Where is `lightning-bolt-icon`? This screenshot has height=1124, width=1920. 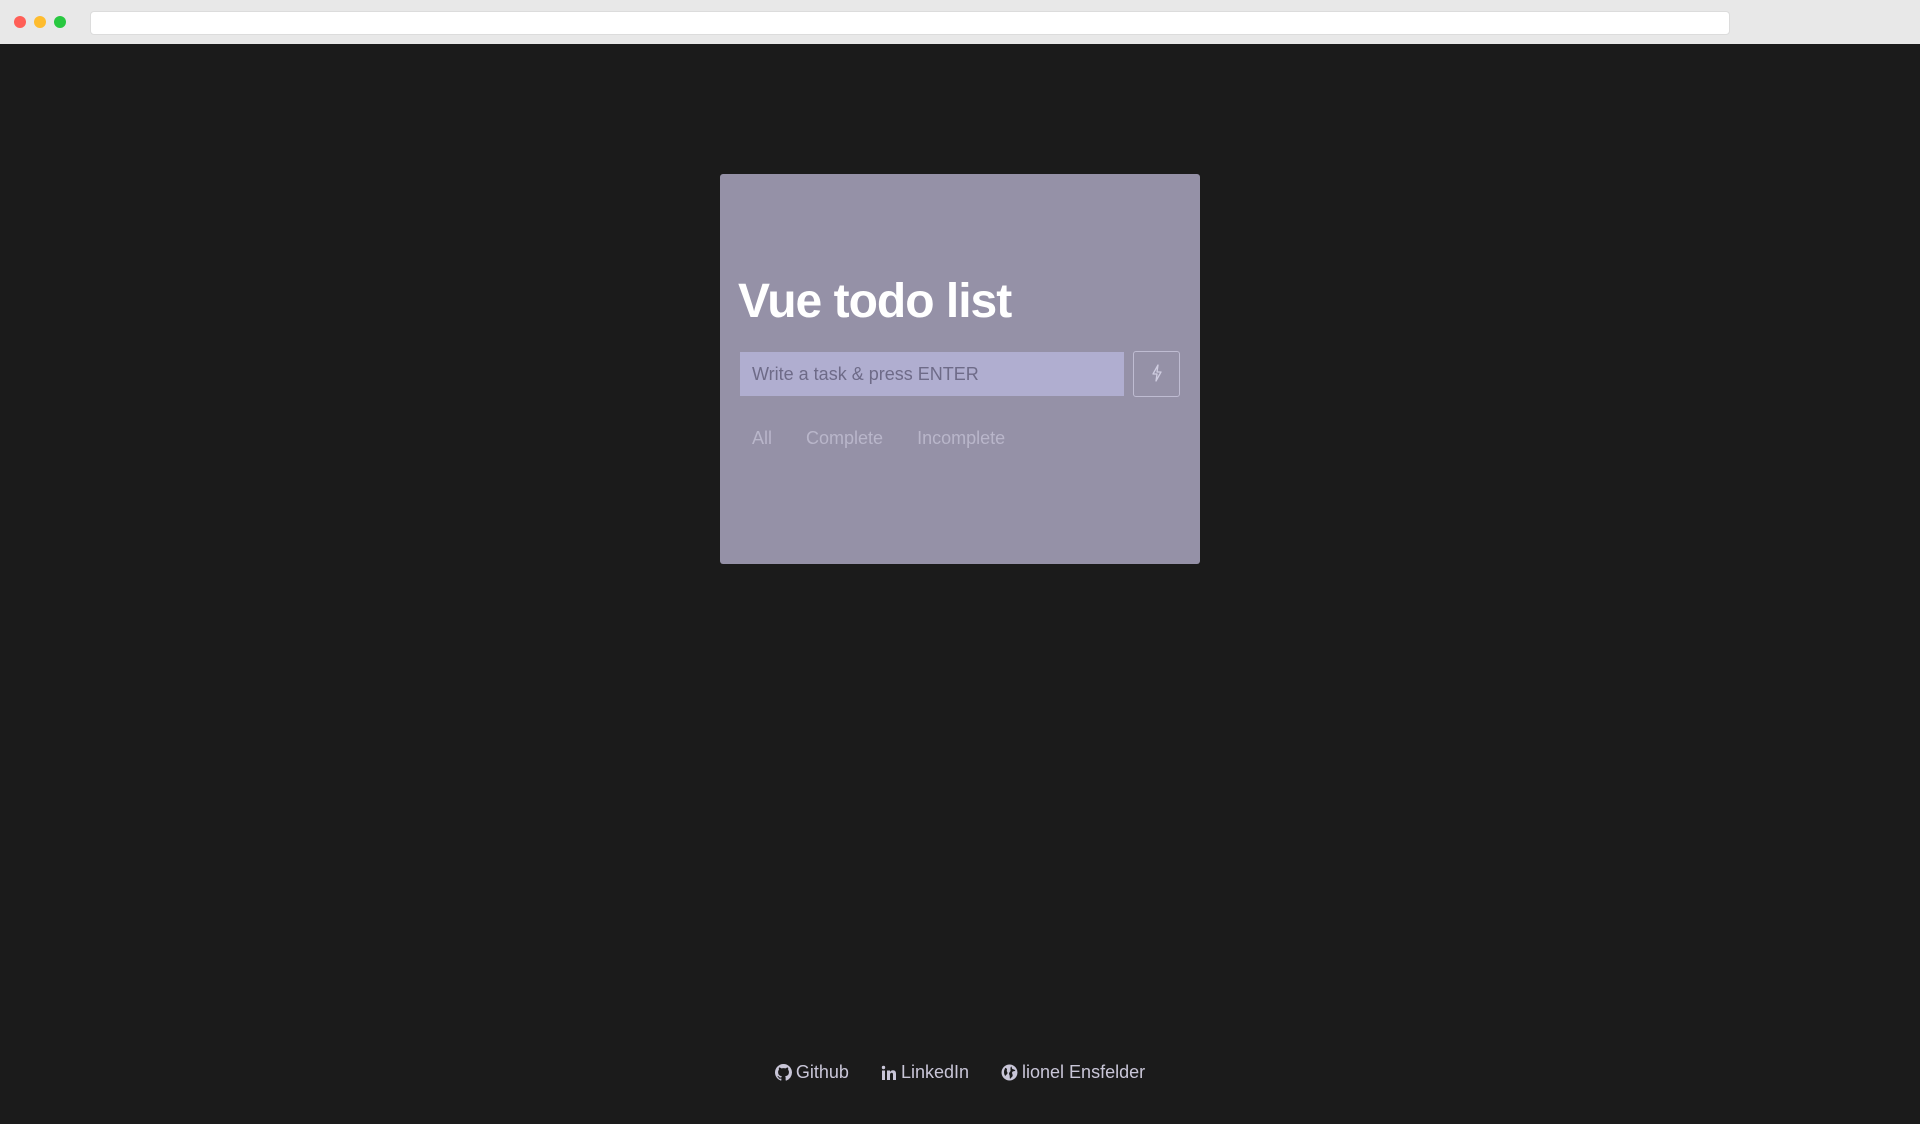
lightning-bolt-icon is located at coordinates (1157, 374).